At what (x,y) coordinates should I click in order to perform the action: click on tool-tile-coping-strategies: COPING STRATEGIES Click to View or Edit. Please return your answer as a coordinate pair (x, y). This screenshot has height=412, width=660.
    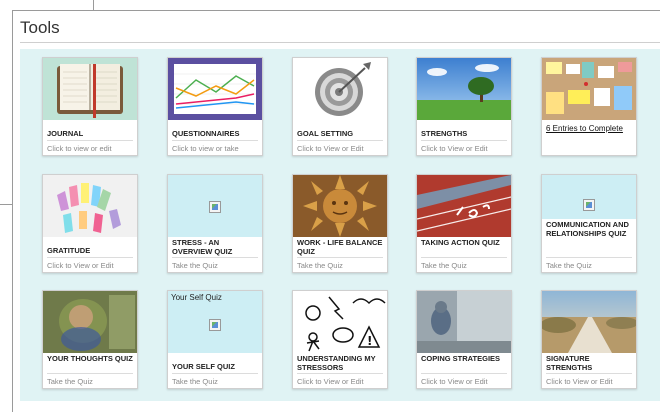
    Looking at the image, I should click on (464, 339).